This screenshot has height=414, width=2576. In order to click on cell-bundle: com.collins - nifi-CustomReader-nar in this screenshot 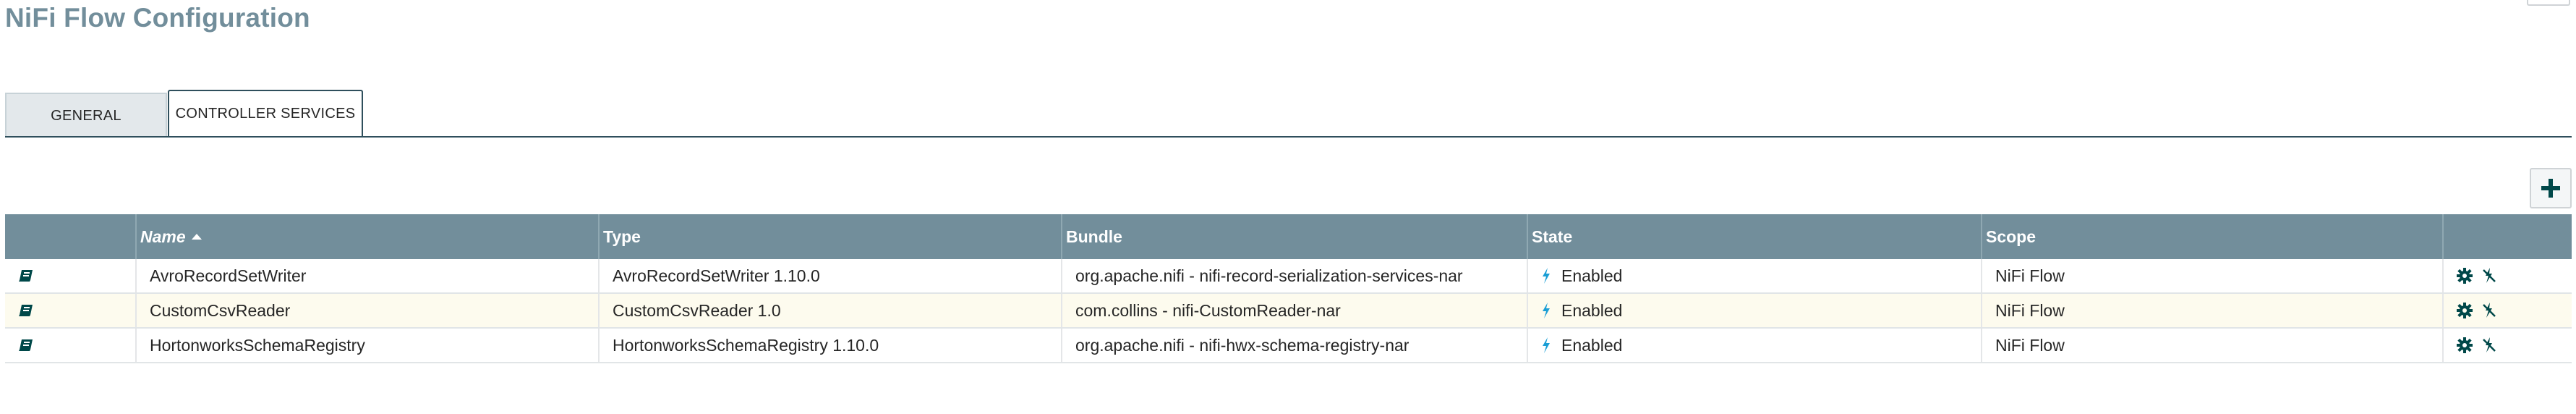, I will do `click(1208, 310)`.